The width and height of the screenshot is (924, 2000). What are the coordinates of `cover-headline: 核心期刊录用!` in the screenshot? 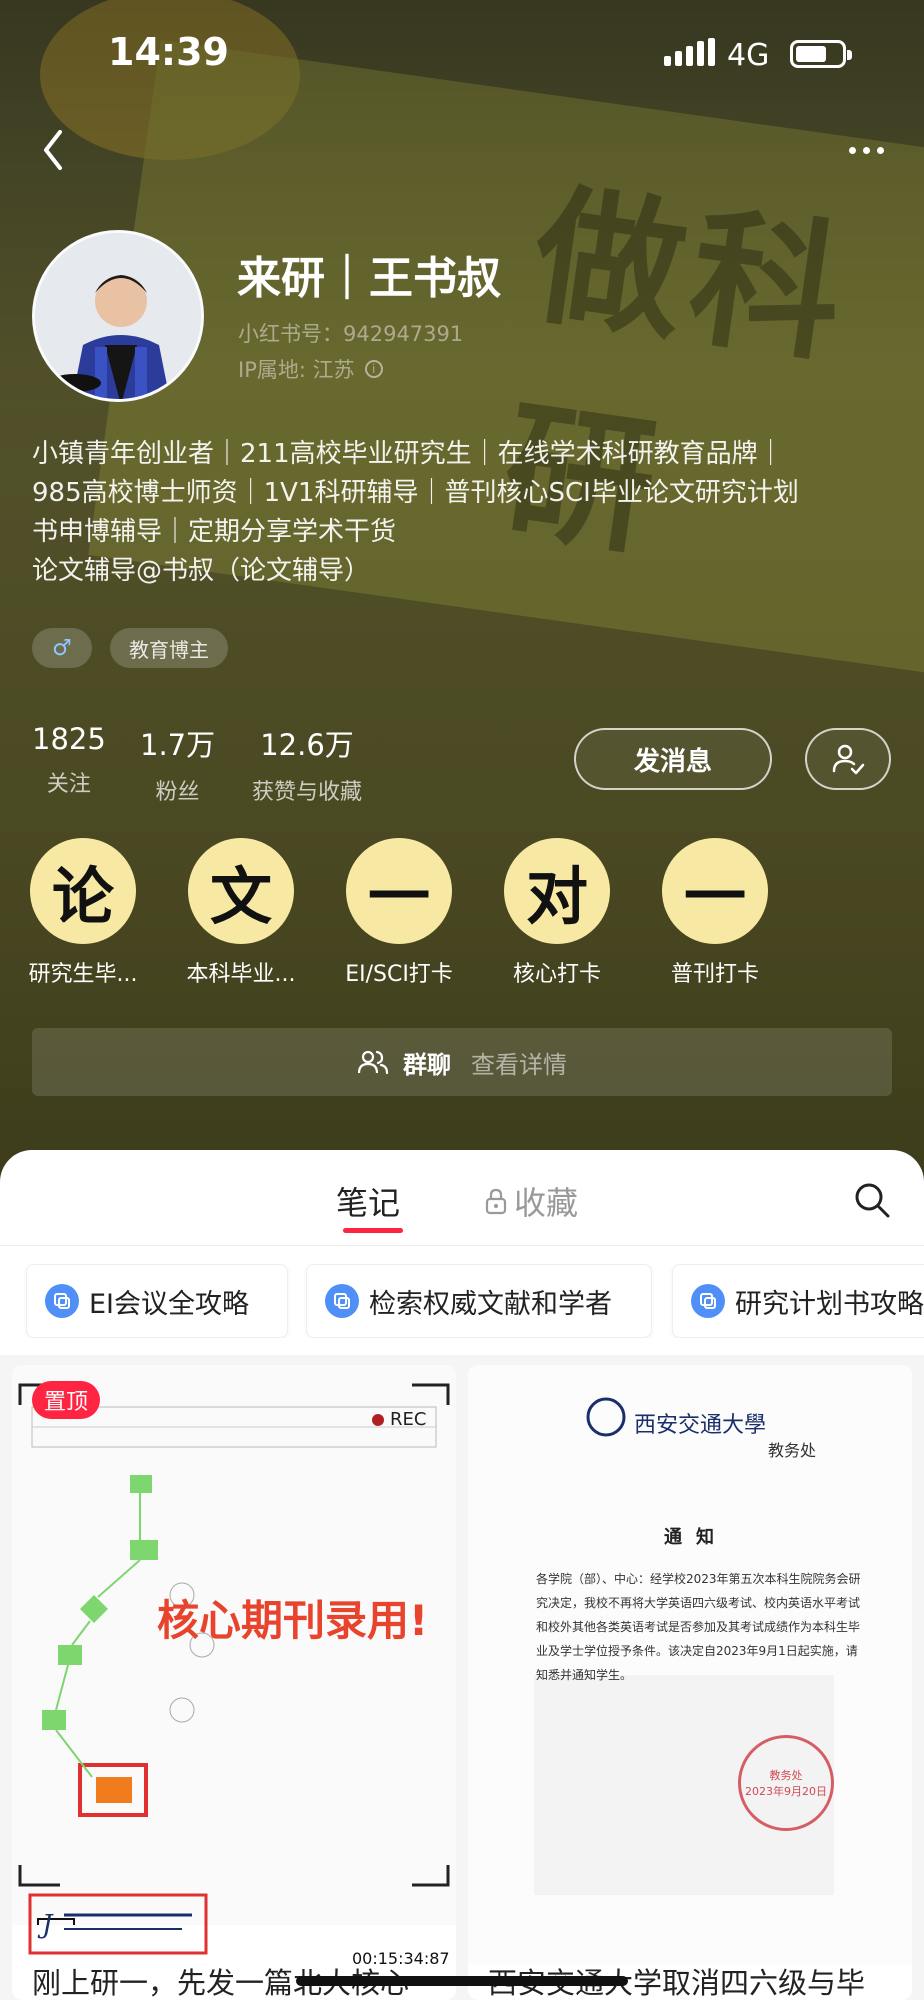 It's located at (293, 1620).